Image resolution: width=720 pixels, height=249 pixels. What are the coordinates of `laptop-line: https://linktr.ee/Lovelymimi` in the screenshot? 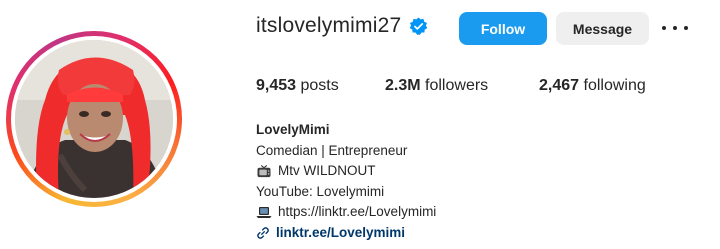 It's located at (346, 212).